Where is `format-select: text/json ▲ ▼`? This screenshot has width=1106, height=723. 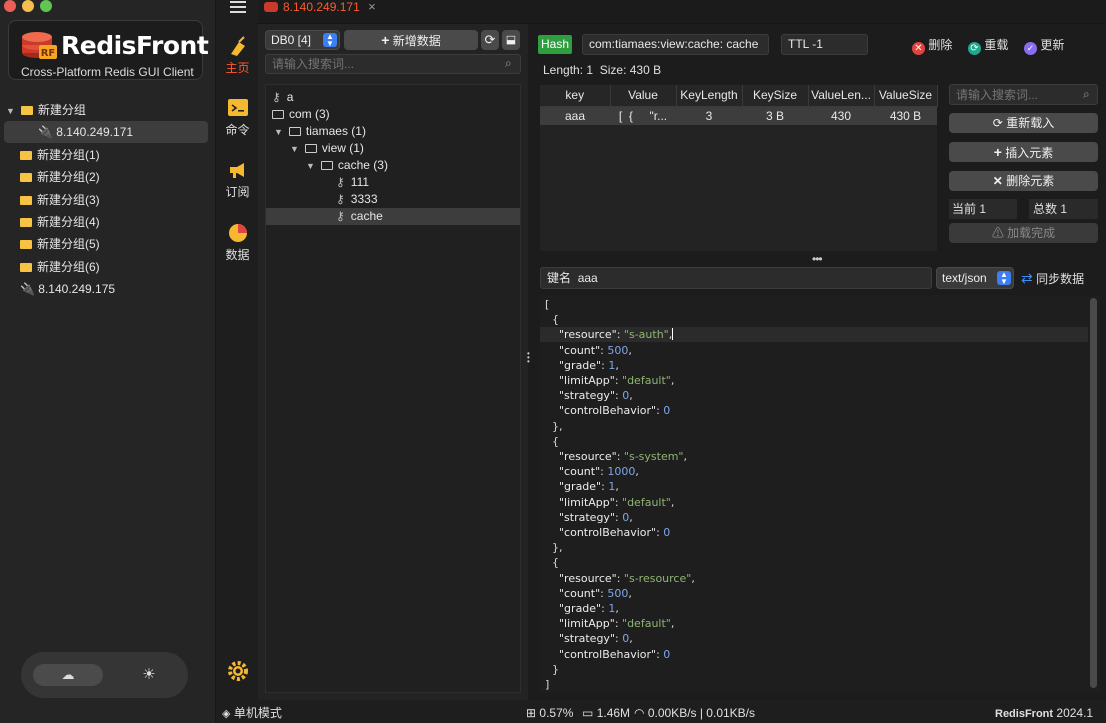
format-select: text/json ▲ ▼ is located at coordinates (975, 278).